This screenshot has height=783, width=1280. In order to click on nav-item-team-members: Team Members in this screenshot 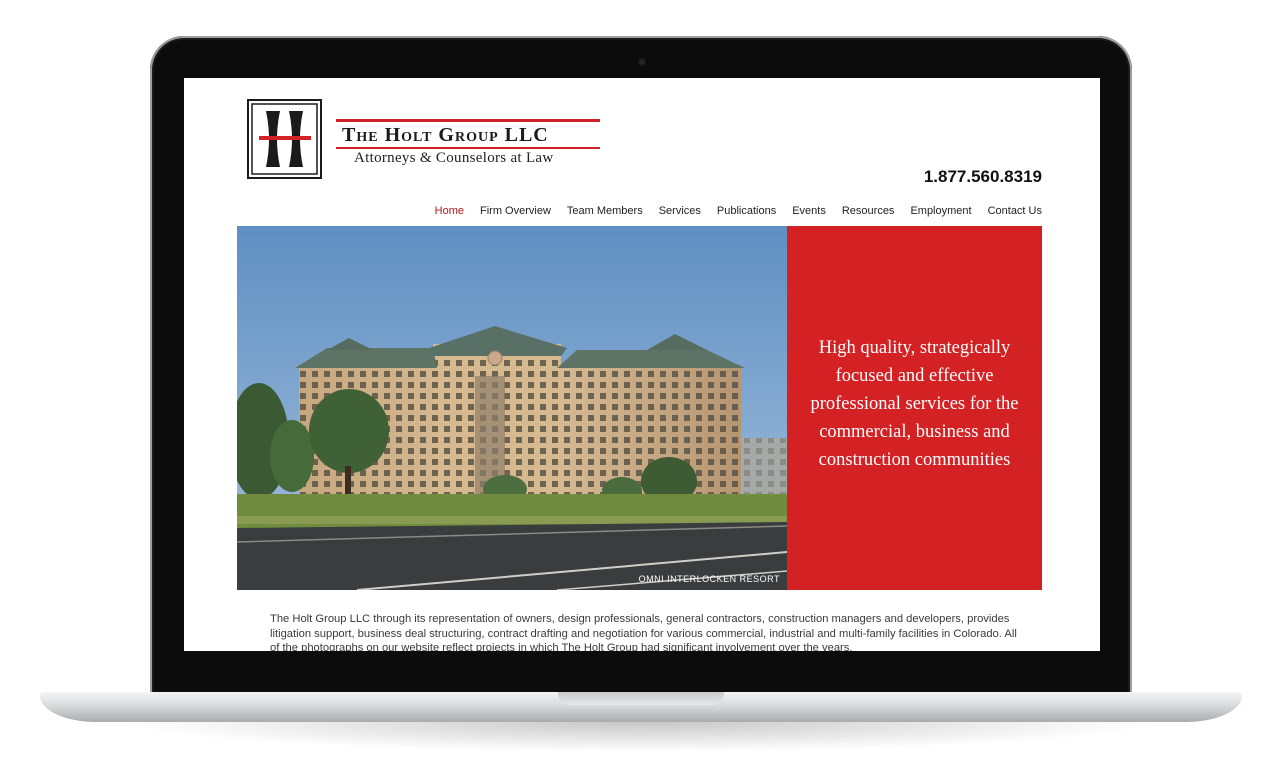, I will do `click(605, 211)`.